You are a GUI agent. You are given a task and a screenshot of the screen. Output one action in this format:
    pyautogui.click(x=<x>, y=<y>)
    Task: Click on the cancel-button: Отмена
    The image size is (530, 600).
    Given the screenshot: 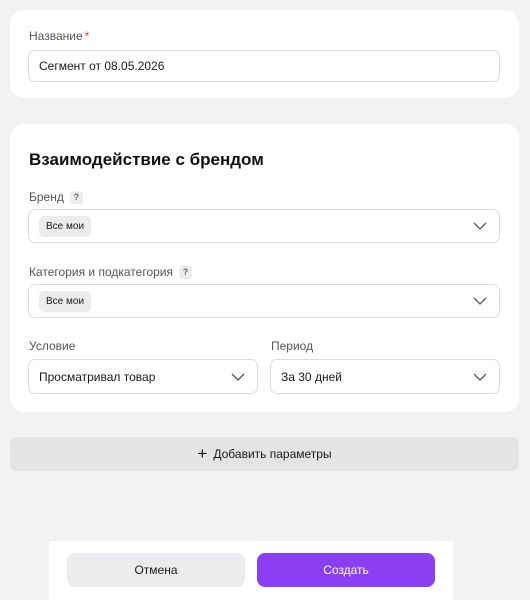 What is the action you would take?
    pyautogui.click(x=156, y=570)
    